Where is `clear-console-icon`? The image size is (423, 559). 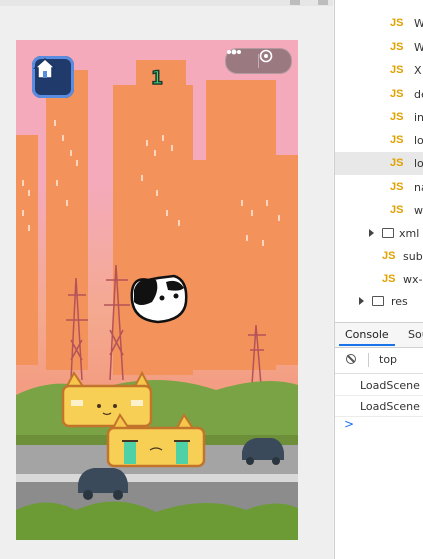 clear-console-icon is located at coordinates (351, 359).